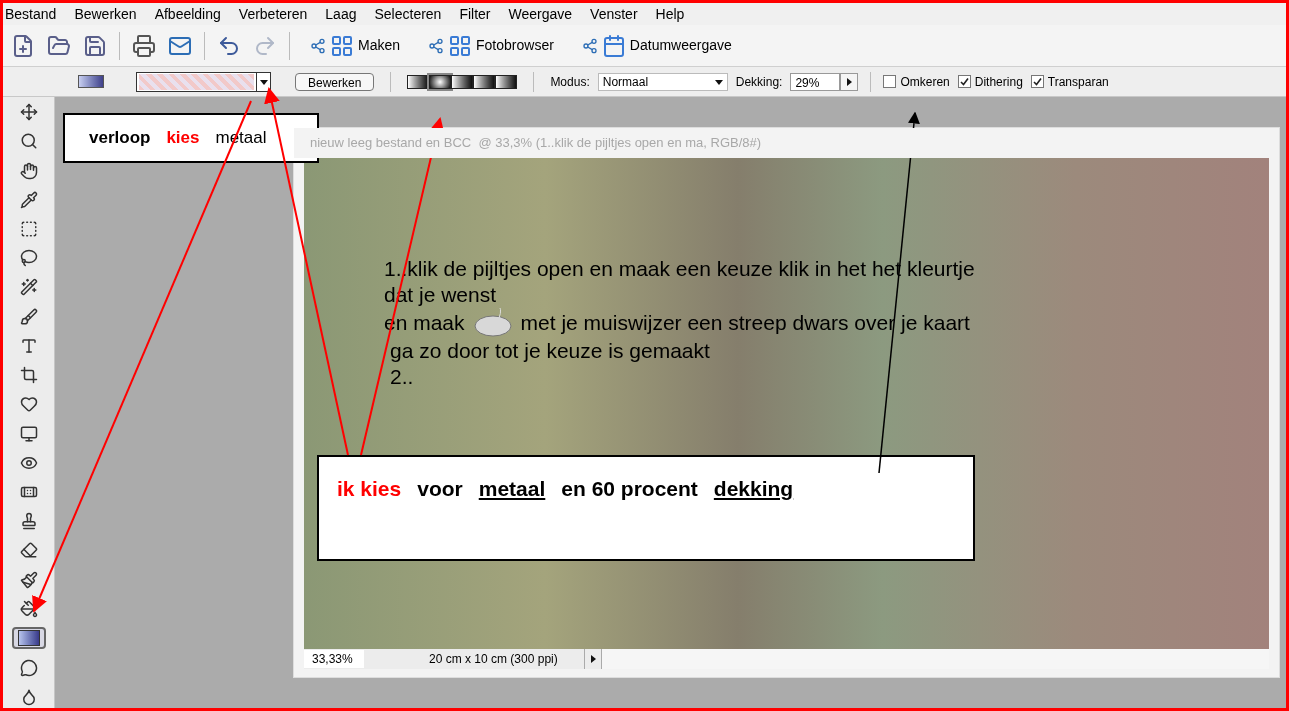 This screenshot has height=711, width=1289. What do you see at coordinates (440, 489) in the screenshot?
I see `annotation-text: voor` at bounding box center [440, 489].